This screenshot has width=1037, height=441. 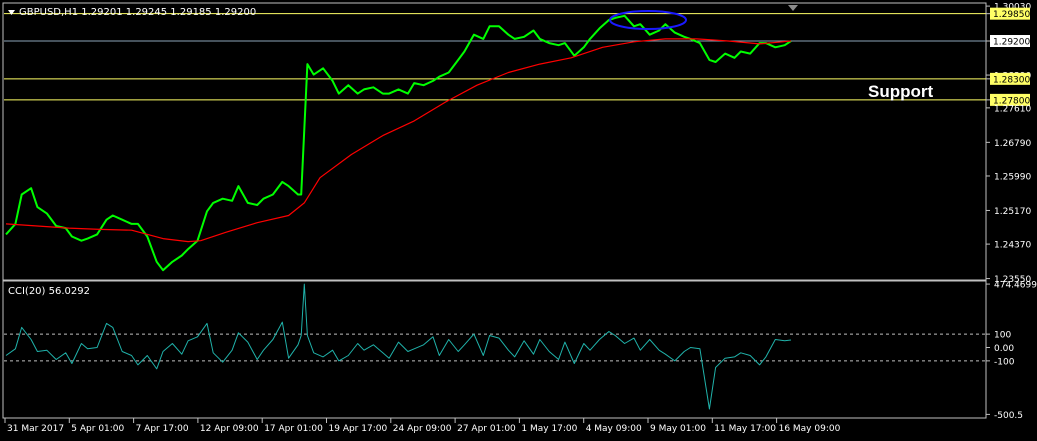 I want to click on cci-tick-label: -100, so click(x=1004, y=362).